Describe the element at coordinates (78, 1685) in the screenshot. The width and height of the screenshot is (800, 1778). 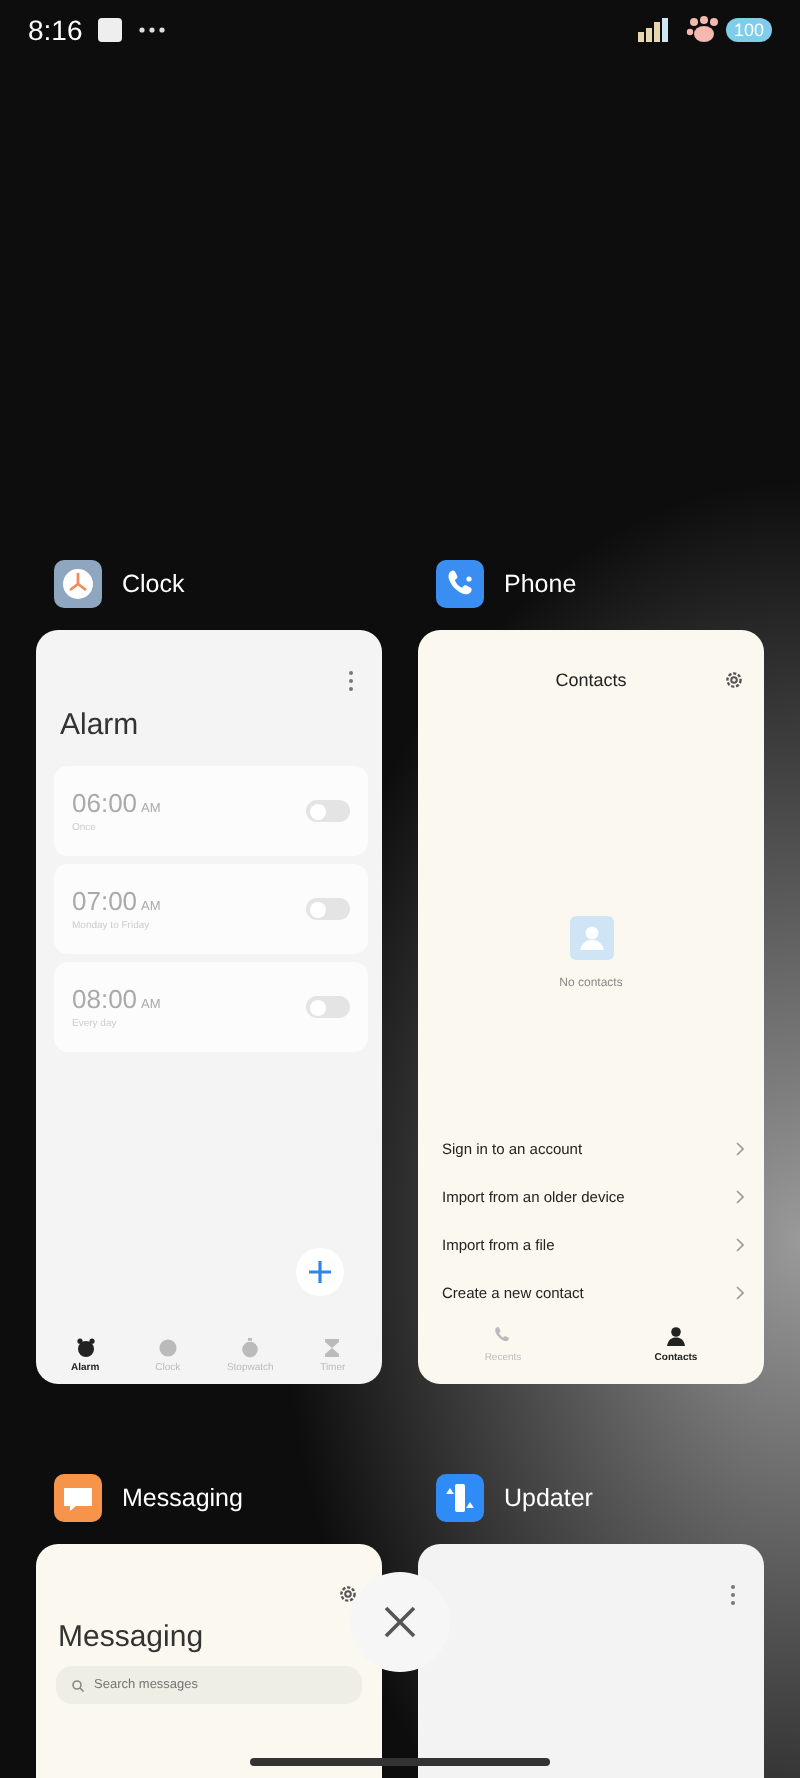
I see `search-icon` at that location.